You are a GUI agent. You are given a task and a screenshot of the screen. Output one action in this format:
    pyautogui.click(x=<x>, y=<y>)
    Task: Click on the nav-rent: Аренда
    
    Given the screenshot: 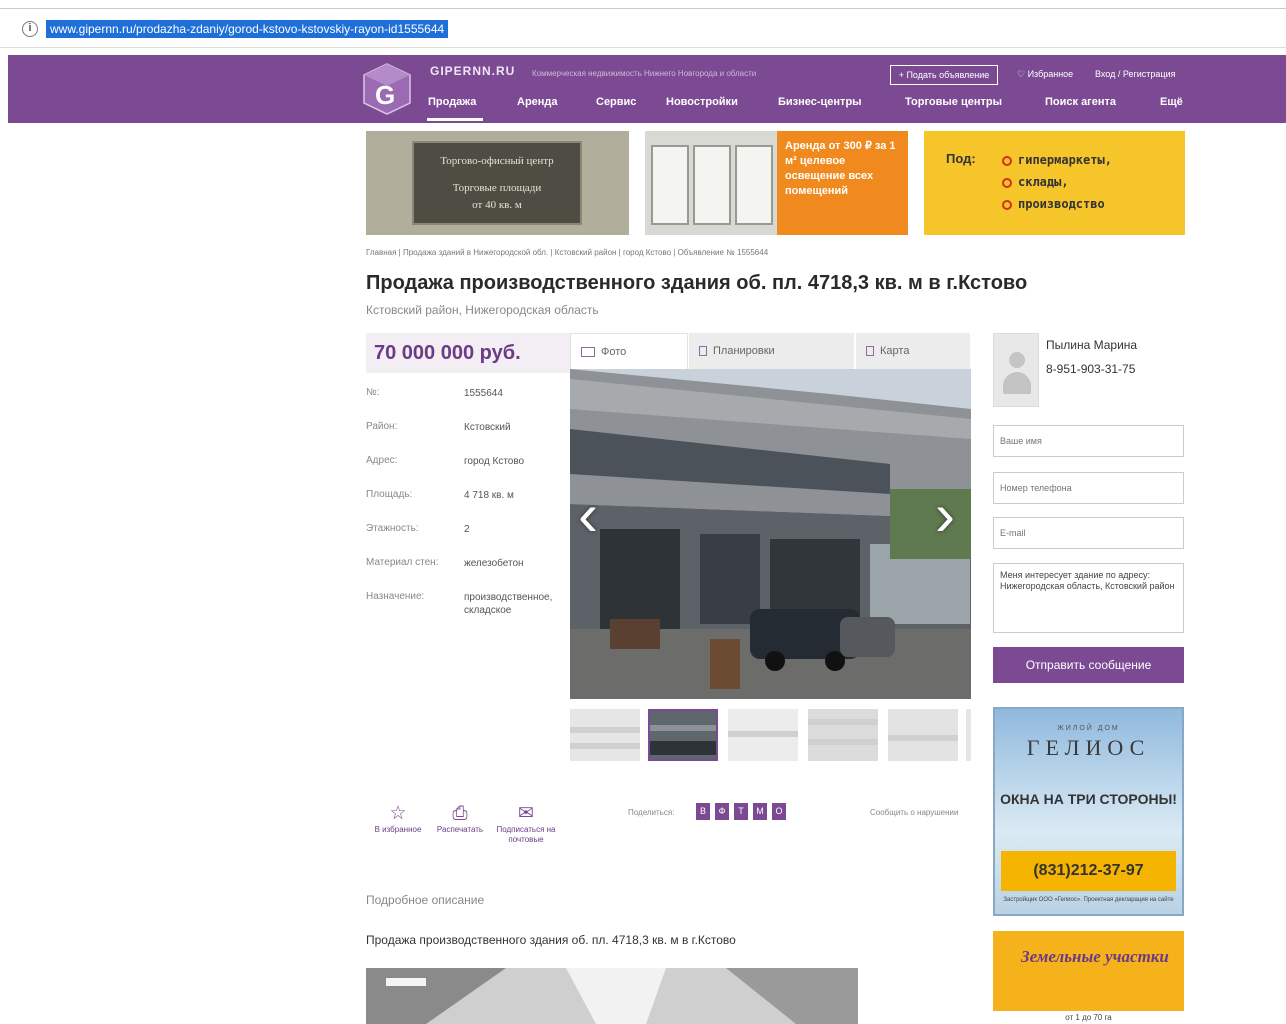 What is the action you would take?
    pyautogui.click(x=537, y=102)
    